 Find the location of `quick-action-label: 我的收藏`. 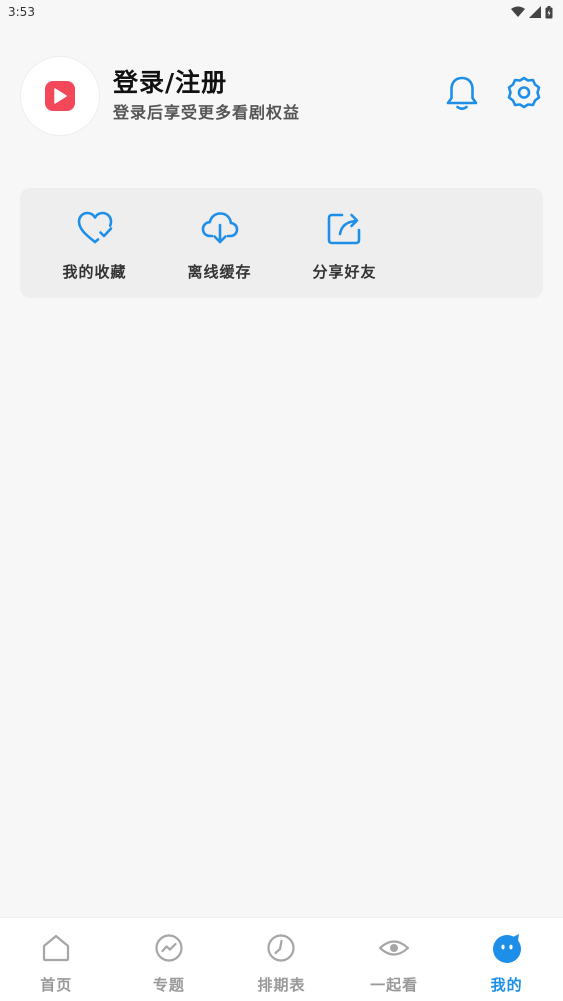

quick-action-label: 我的收藏 is located at coordinates (94, 272).